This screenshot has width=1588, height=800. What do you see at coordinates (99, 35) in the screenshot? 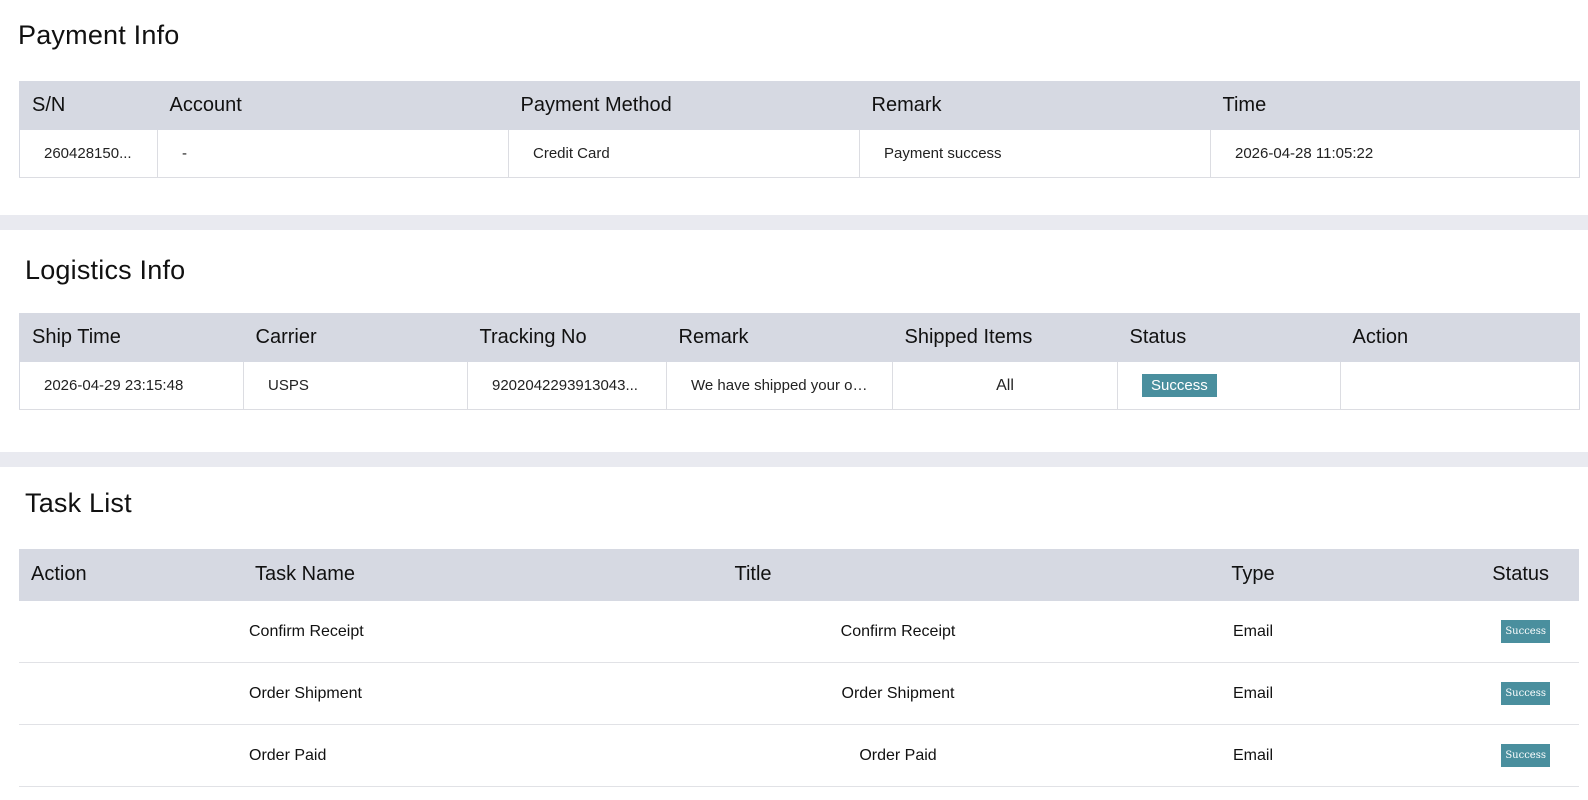
I see `payment-info-title: Payment Info` at bounding box center [99, 35].